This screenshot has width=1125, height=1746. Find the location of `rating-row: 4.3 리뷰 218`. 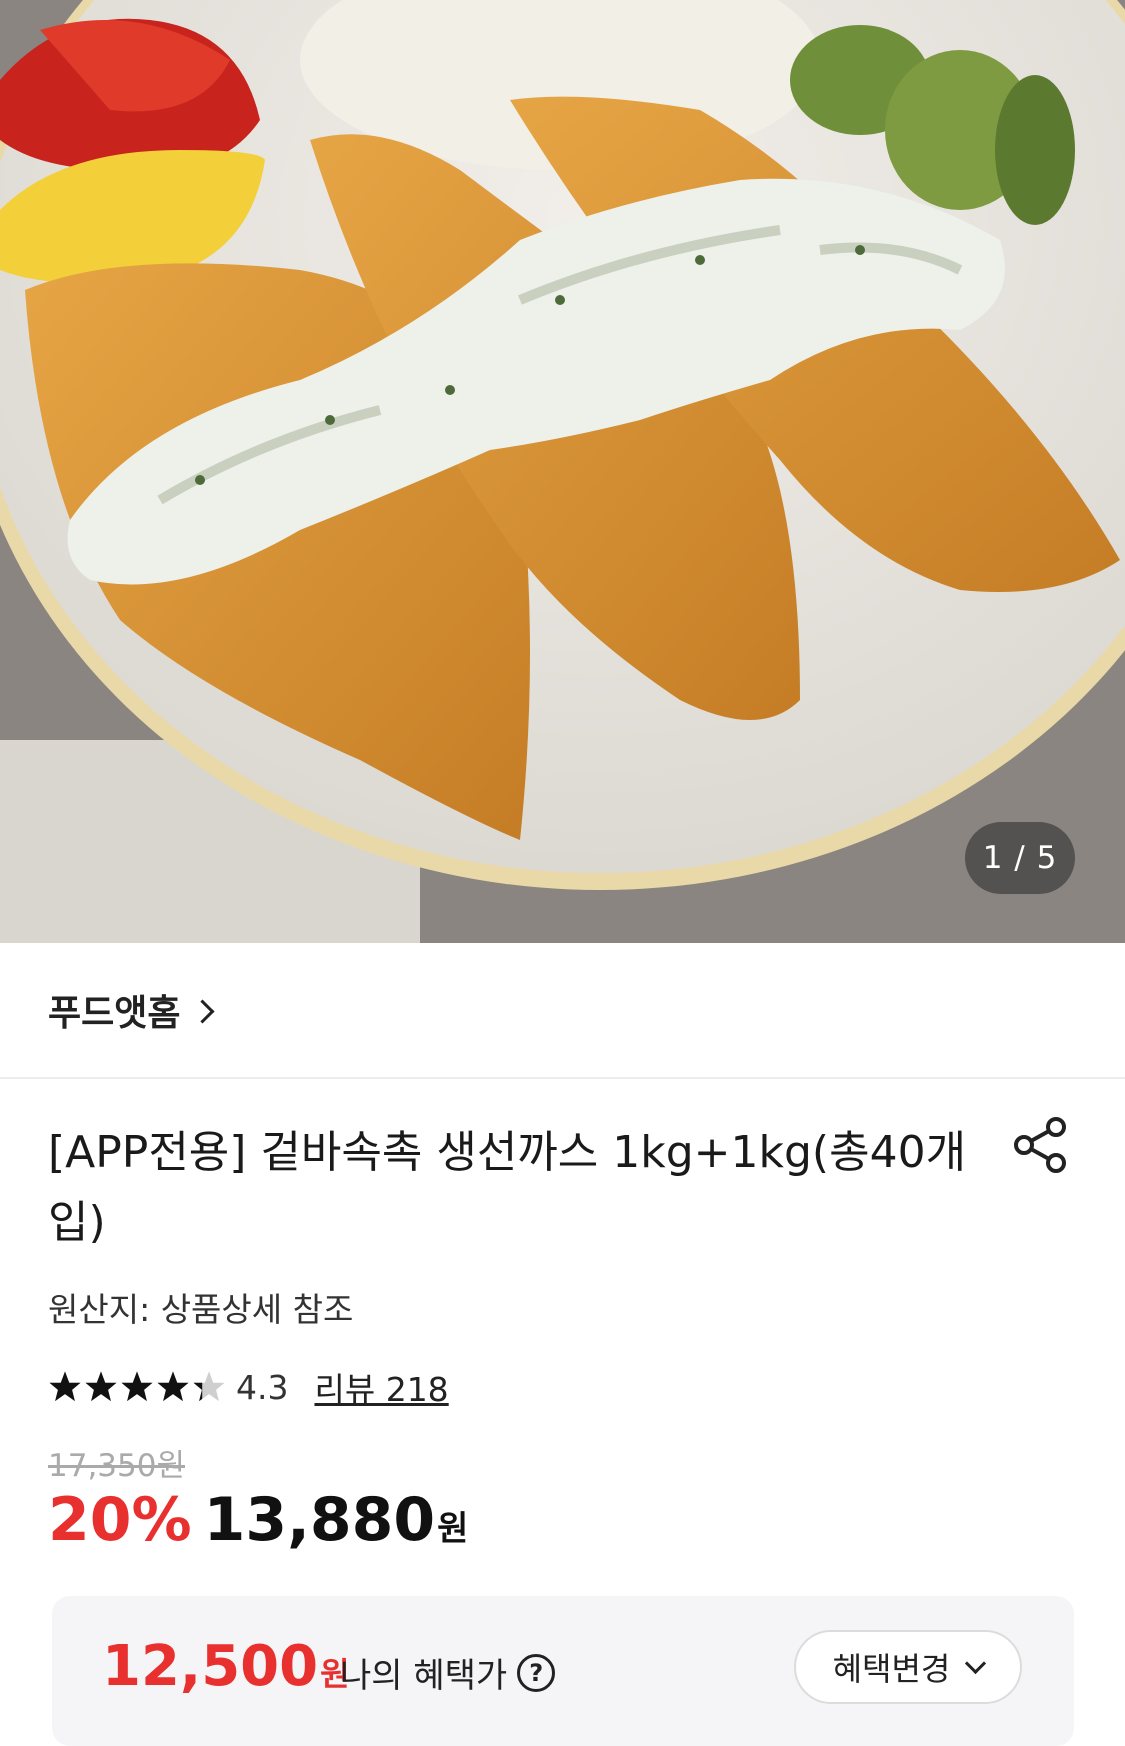

rating-row: 4.3 리뷰 218 is located at coordinates (248, 1387).